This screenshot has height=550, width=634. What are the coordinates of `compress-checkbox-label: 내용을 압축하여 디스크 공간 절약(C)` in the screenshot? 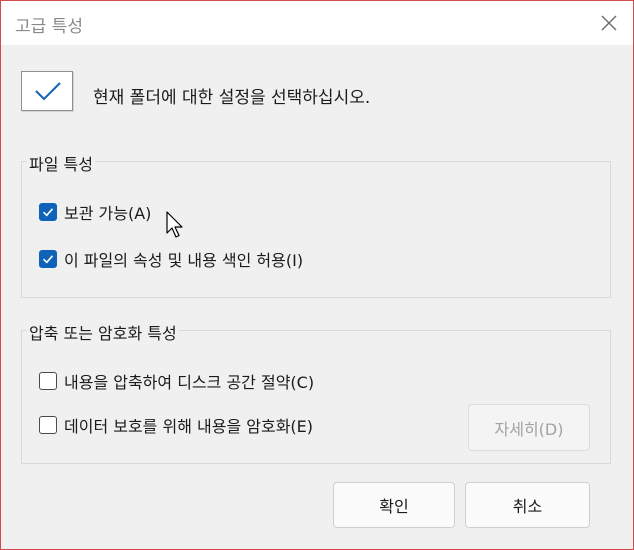 It's located at (189, 382).